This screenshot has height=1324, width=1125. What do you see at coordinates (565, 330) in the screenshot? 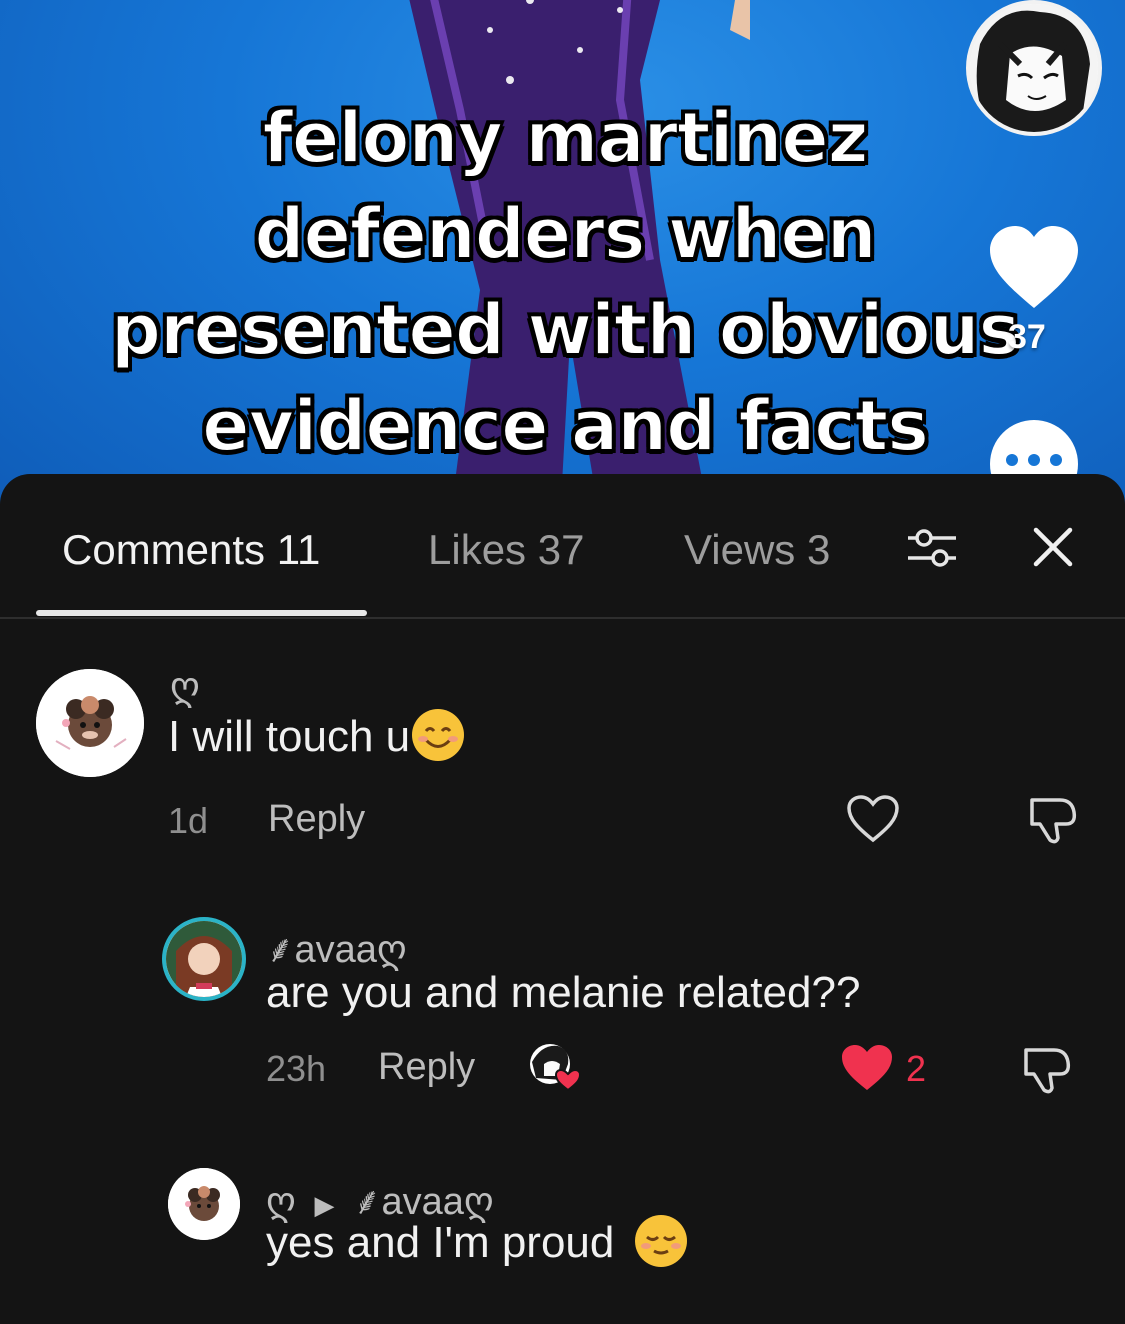
I see `caption-line: presented with obvious` at bounding box center [565, 330].